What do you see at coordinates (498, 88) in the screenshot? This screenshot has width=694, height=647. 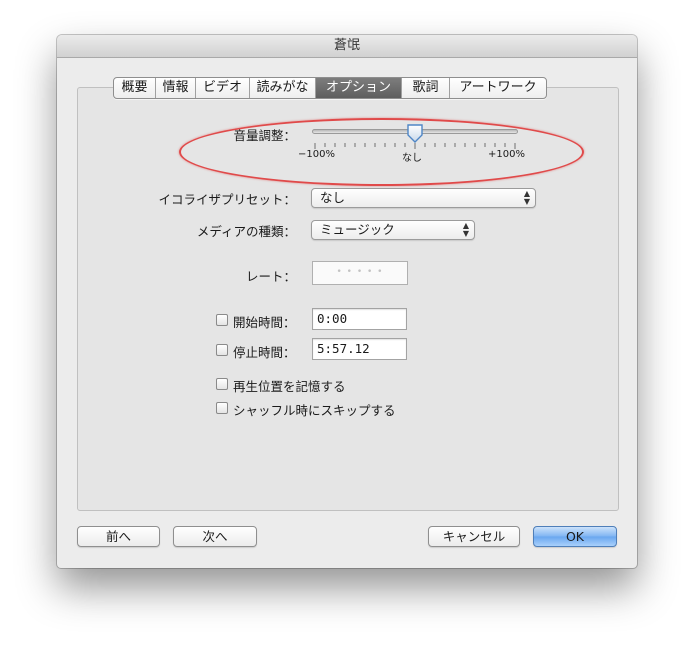 I see `tab-artwork: アートワーク` at bounding box center [498, 88].